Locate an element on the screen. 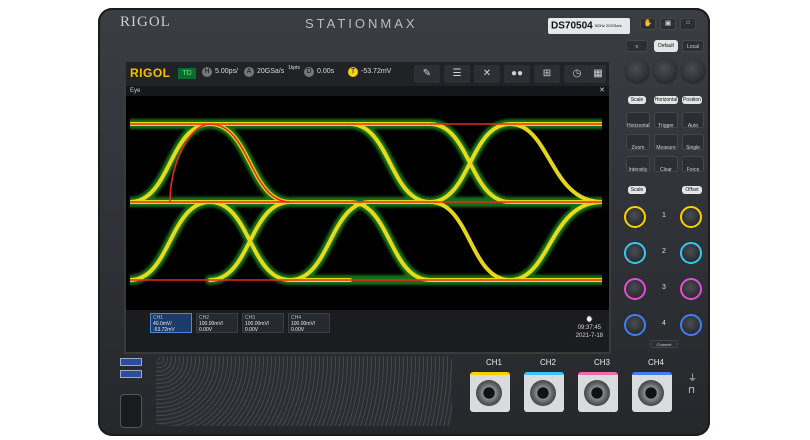 The height and width of the screenshot is (440, 810). ch3-bnc-input is located at coordinates (598, 392).